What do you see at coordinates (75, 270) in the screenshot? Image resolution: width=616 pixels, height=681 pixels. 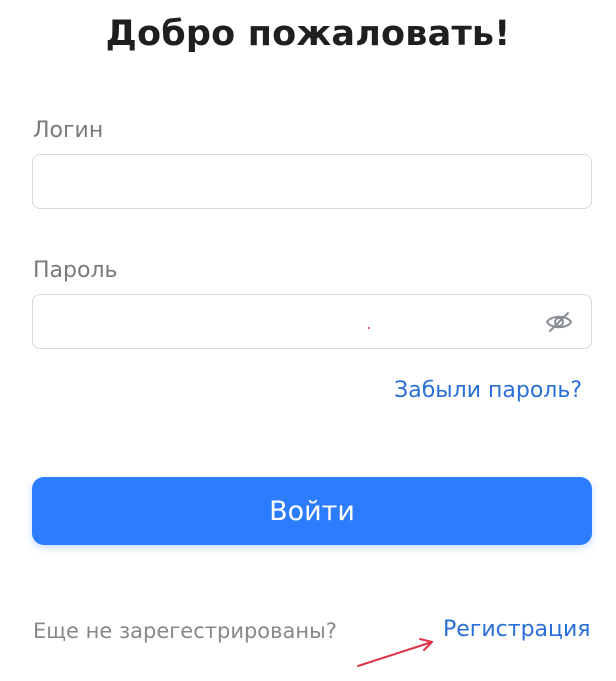 I see `password-label: Пароль` at bounding box center [75, 270].